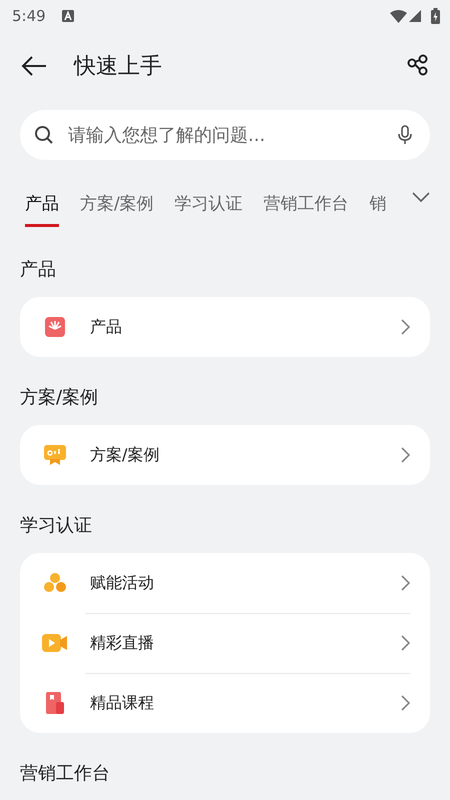  What do you see at coordinates (38, 270) in the screenshot?
I see `section-heading: 产品` at bounding box center [38, 270].